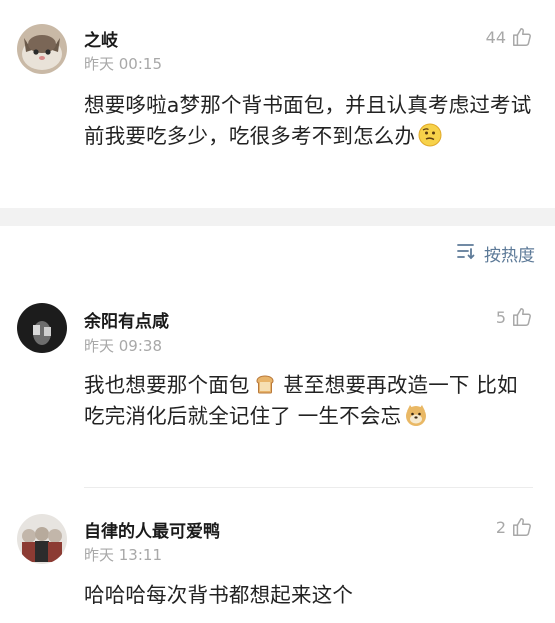 This screenshot has width=555, height=623. Describe the element at coordinates (308, 487) in the screenshot. I see `comment-separator` at that location.